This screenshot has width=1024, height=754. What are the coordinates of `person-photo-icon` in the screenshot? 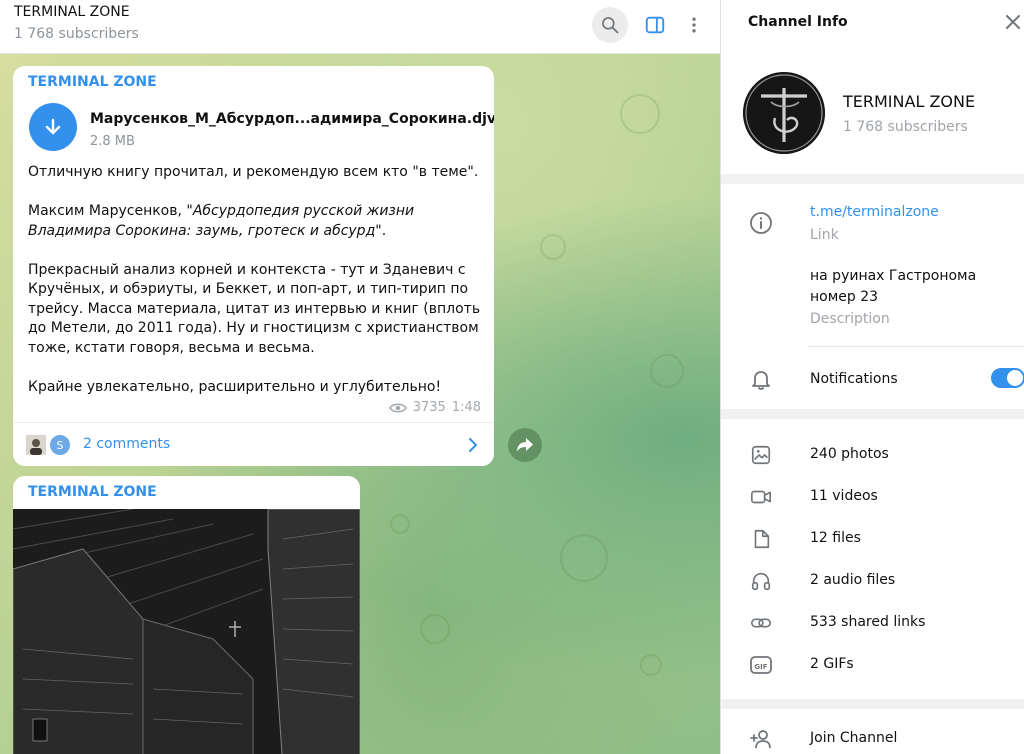 It's located at (36, 445).